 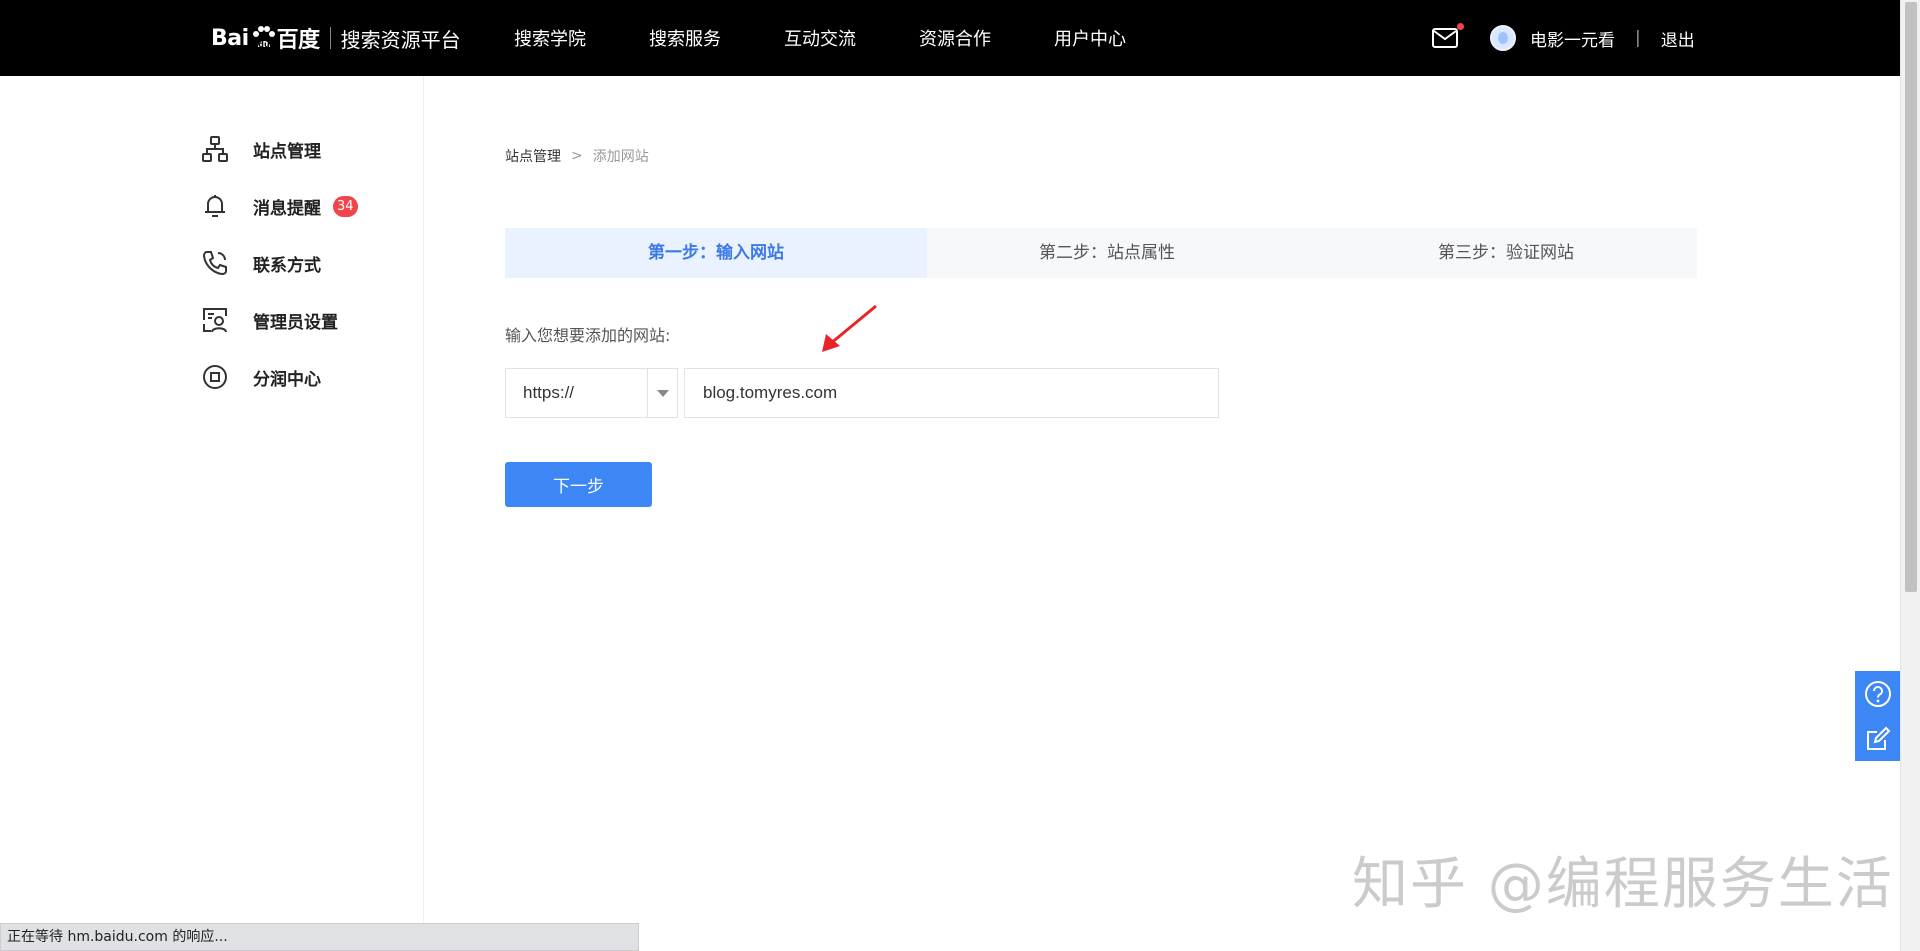 I want to click on floating-toolbar, so click(x=1877, y=716).